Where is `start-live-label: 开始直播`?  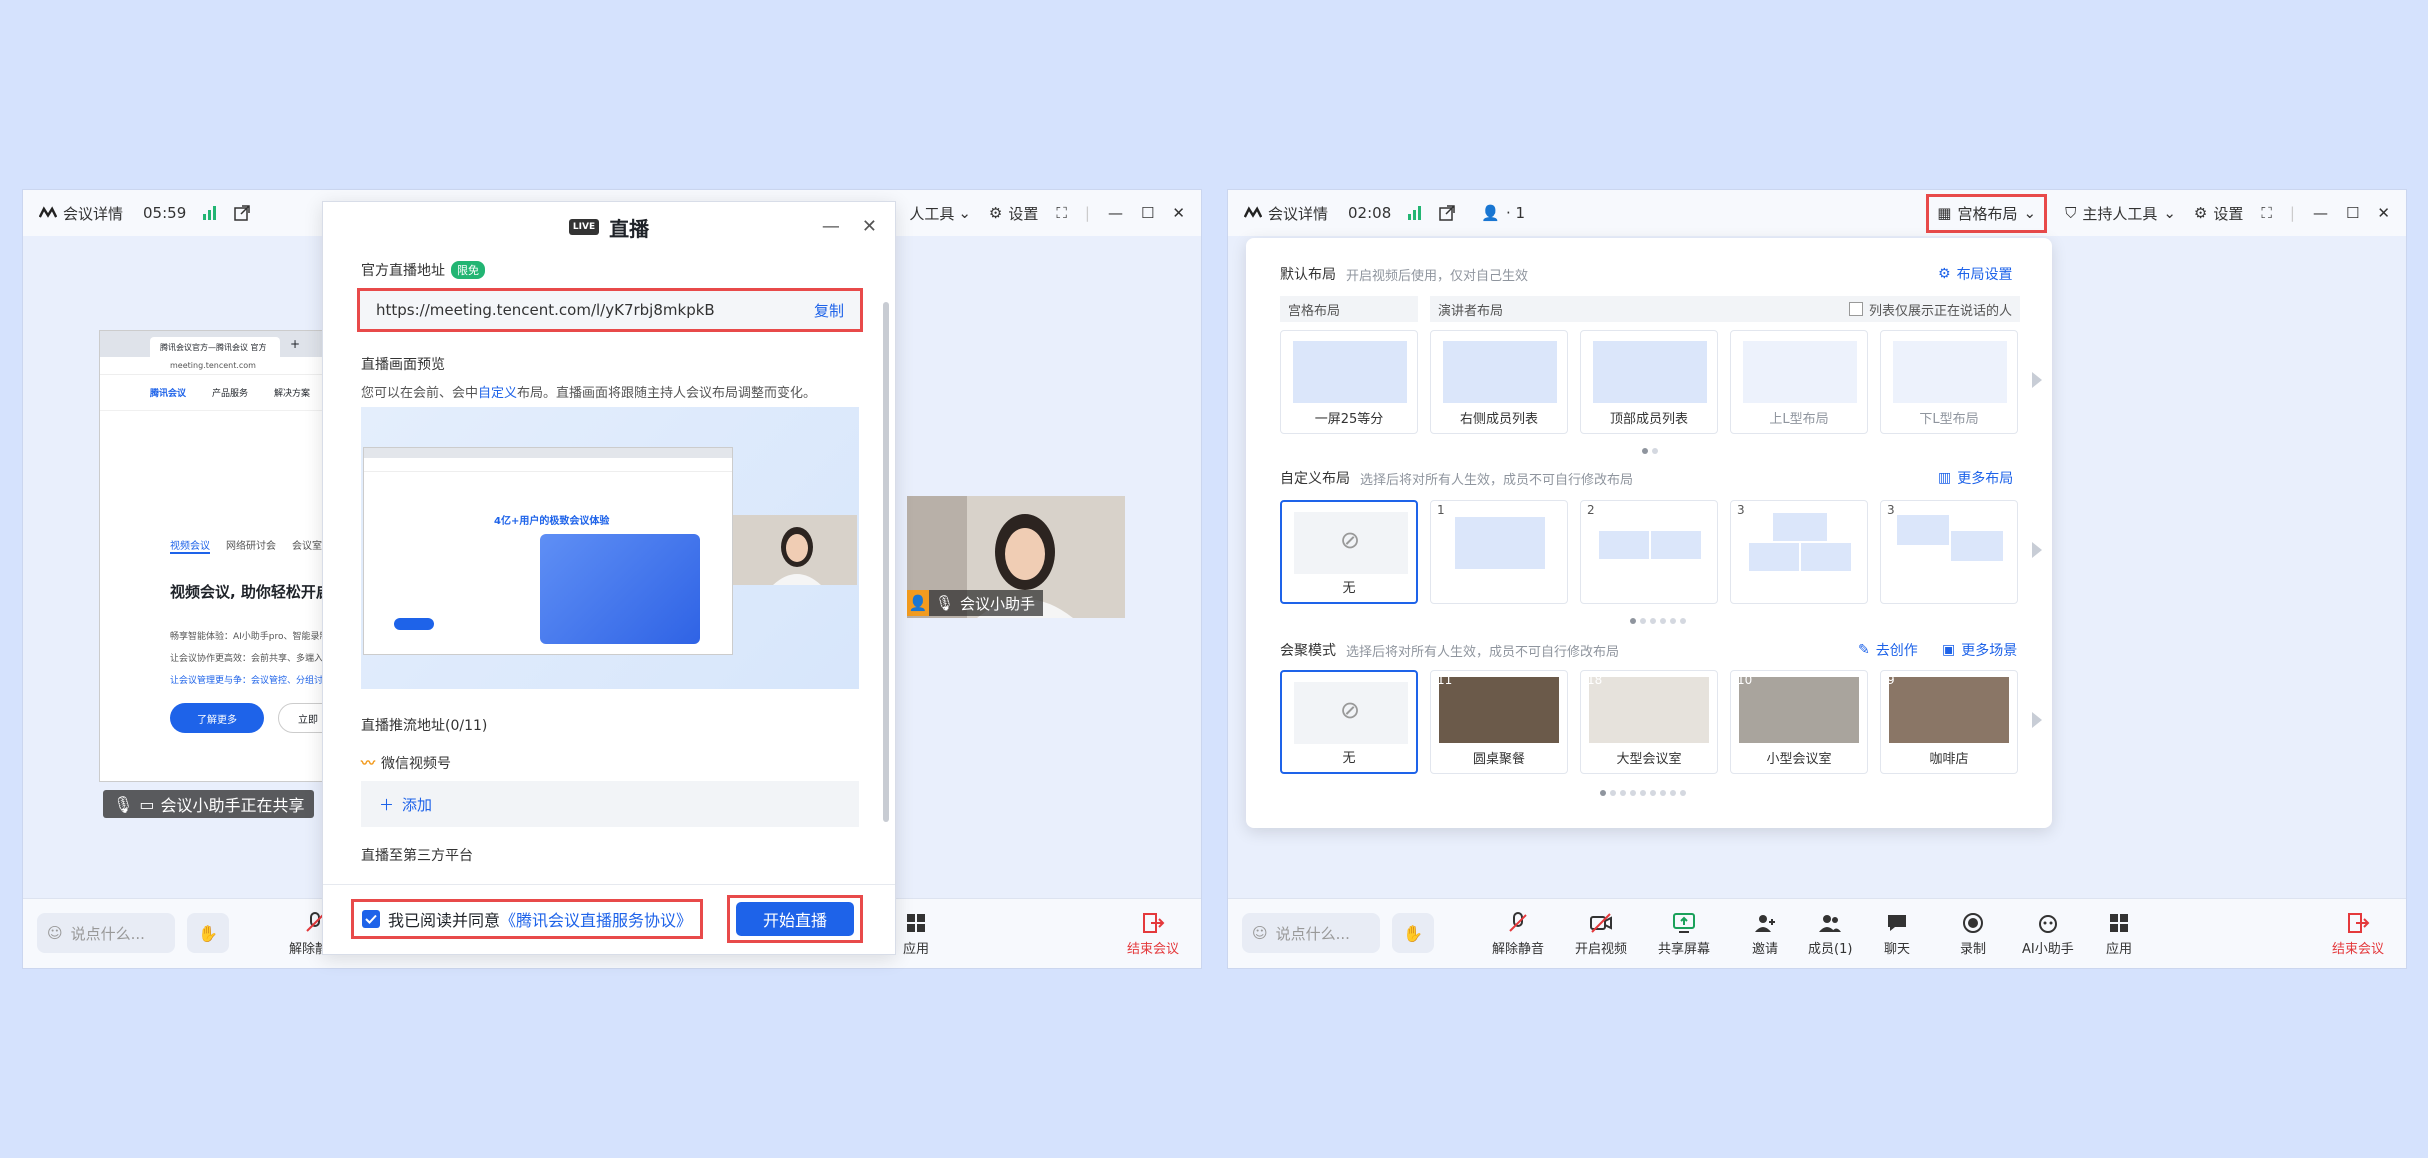
start-live-label: 开始直播 is located at coordinates (795, 919).